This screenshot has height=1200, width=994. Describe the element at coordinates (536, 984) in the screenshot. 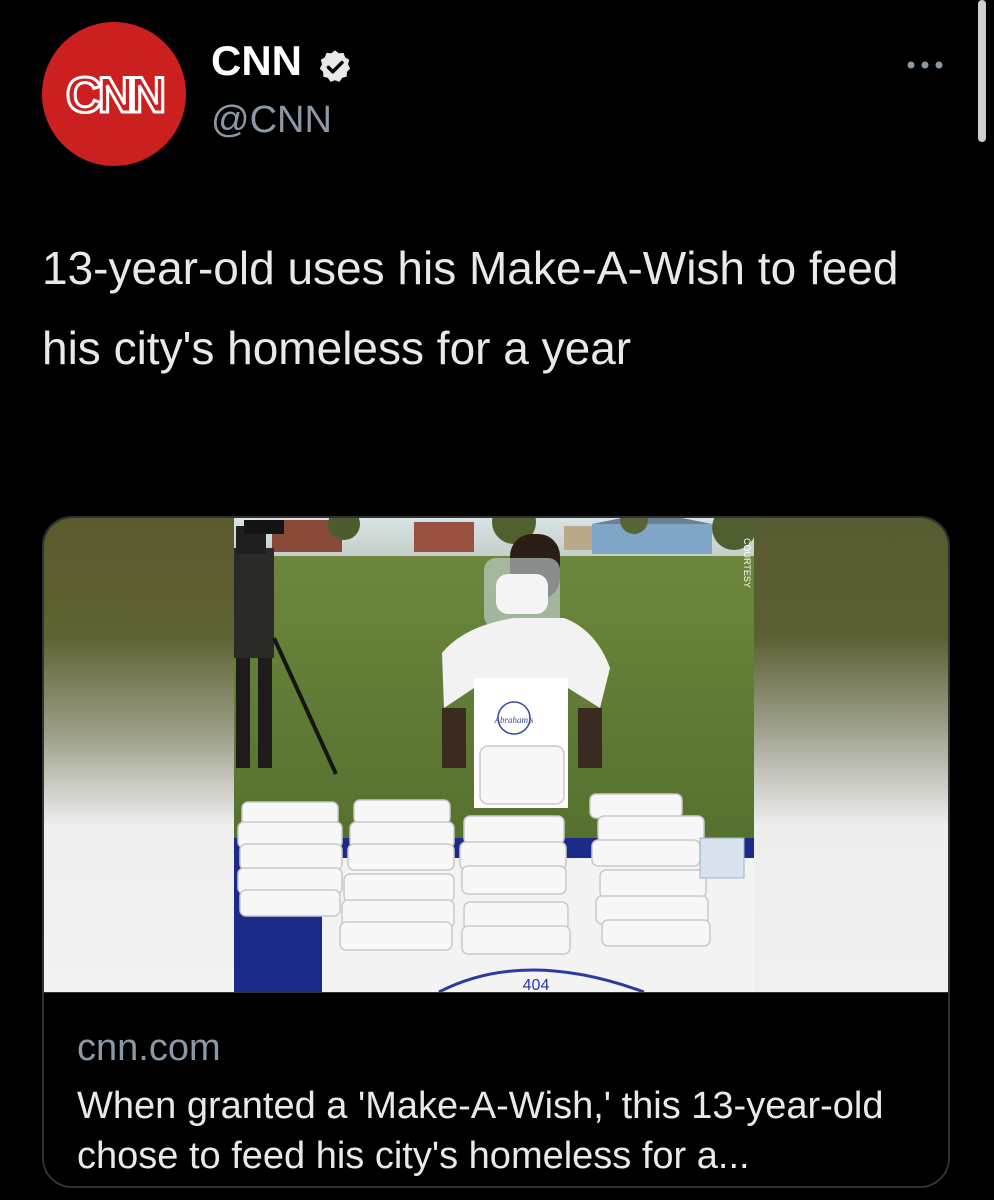

I see `image-table-text: 404` at that location.